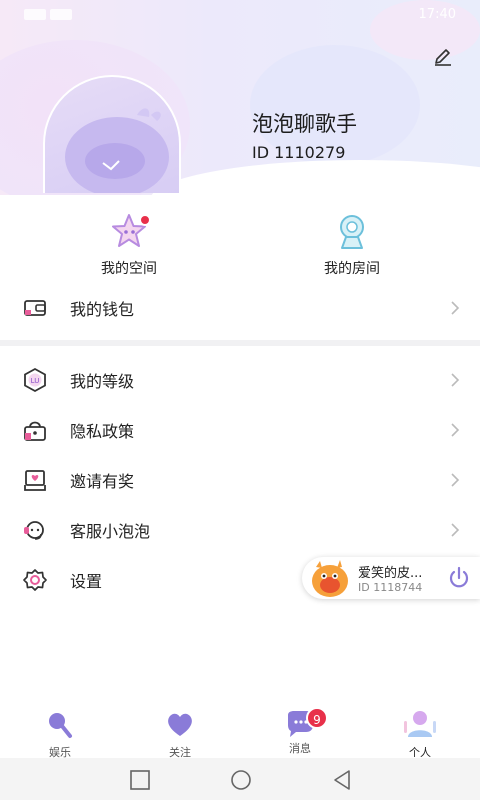 The height and width of the screenshot is (800, 480). I want to click on recent-apps-icon, so click(140, 780).